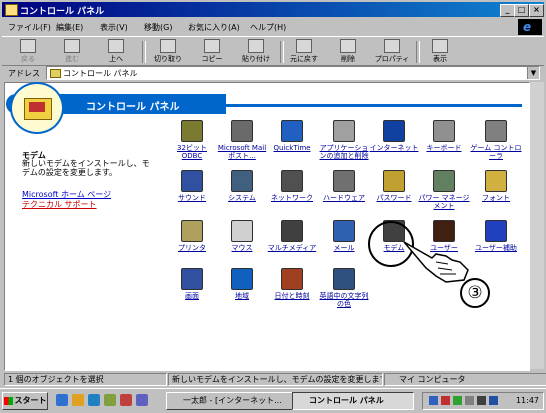  I want to click on vertical-scrollbar, so click(537, 225).